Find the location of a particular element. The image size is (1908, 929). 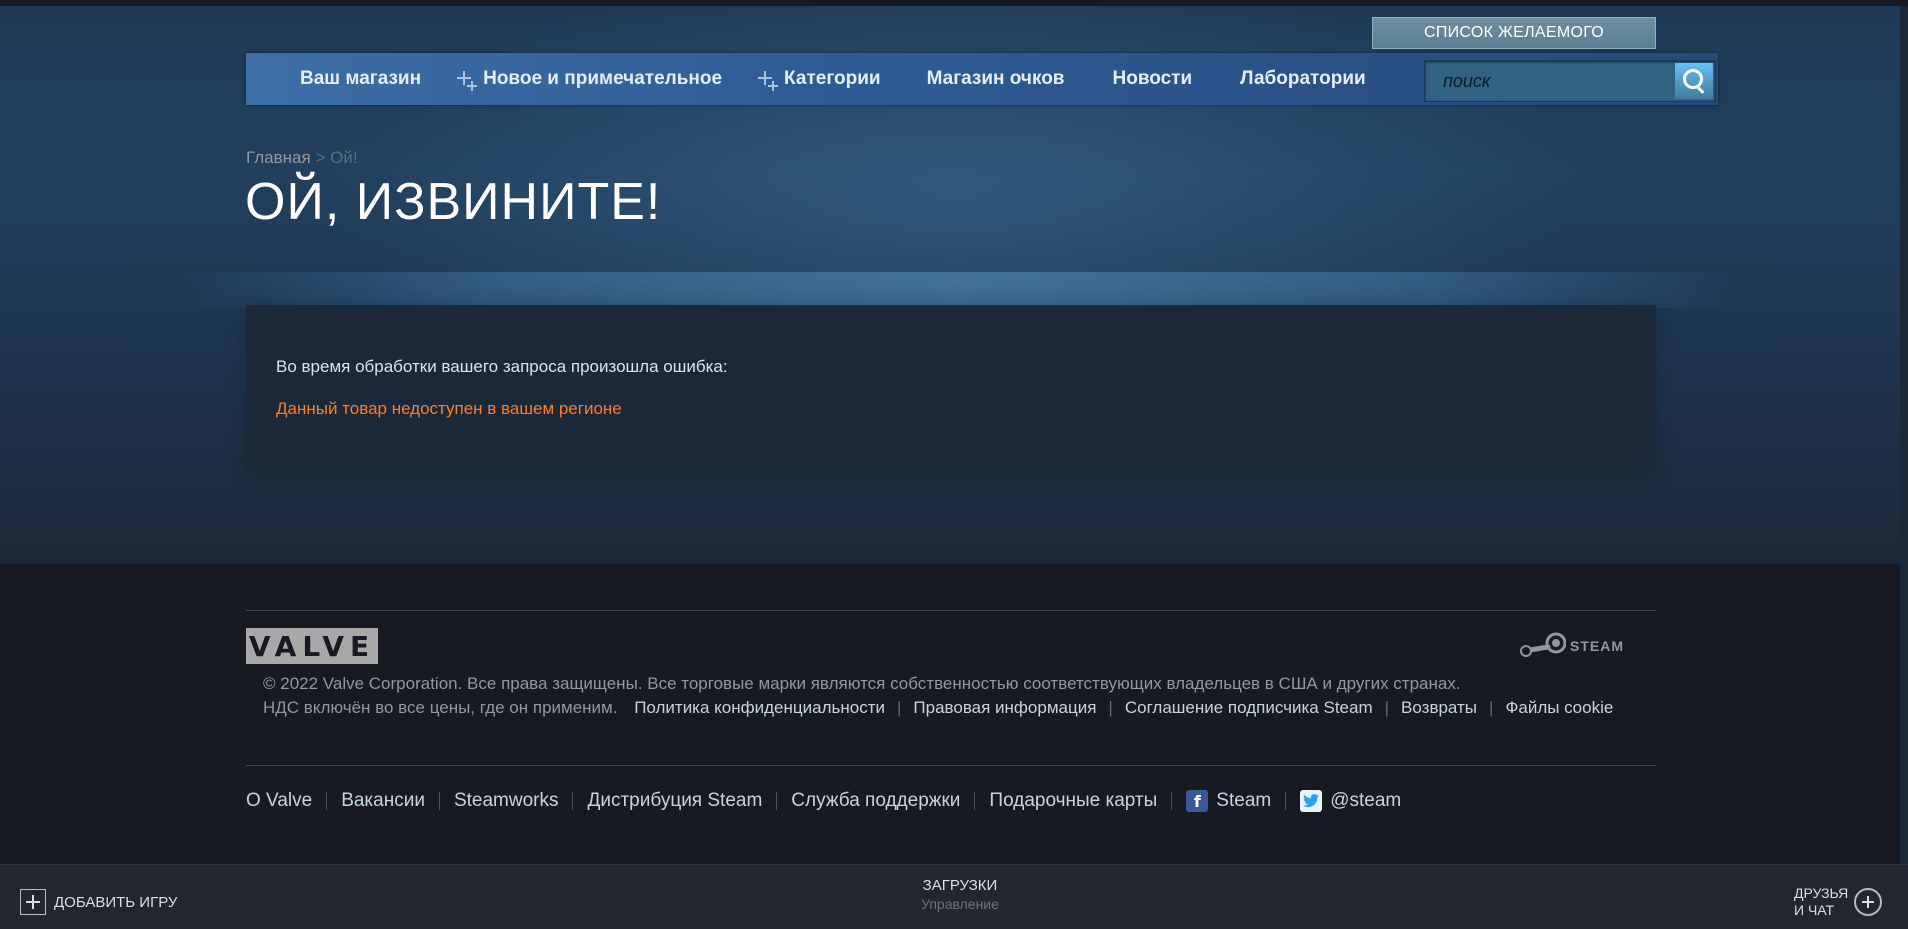

gift-cards-link: Подарочные карты is located at coordinates (1073, 801).